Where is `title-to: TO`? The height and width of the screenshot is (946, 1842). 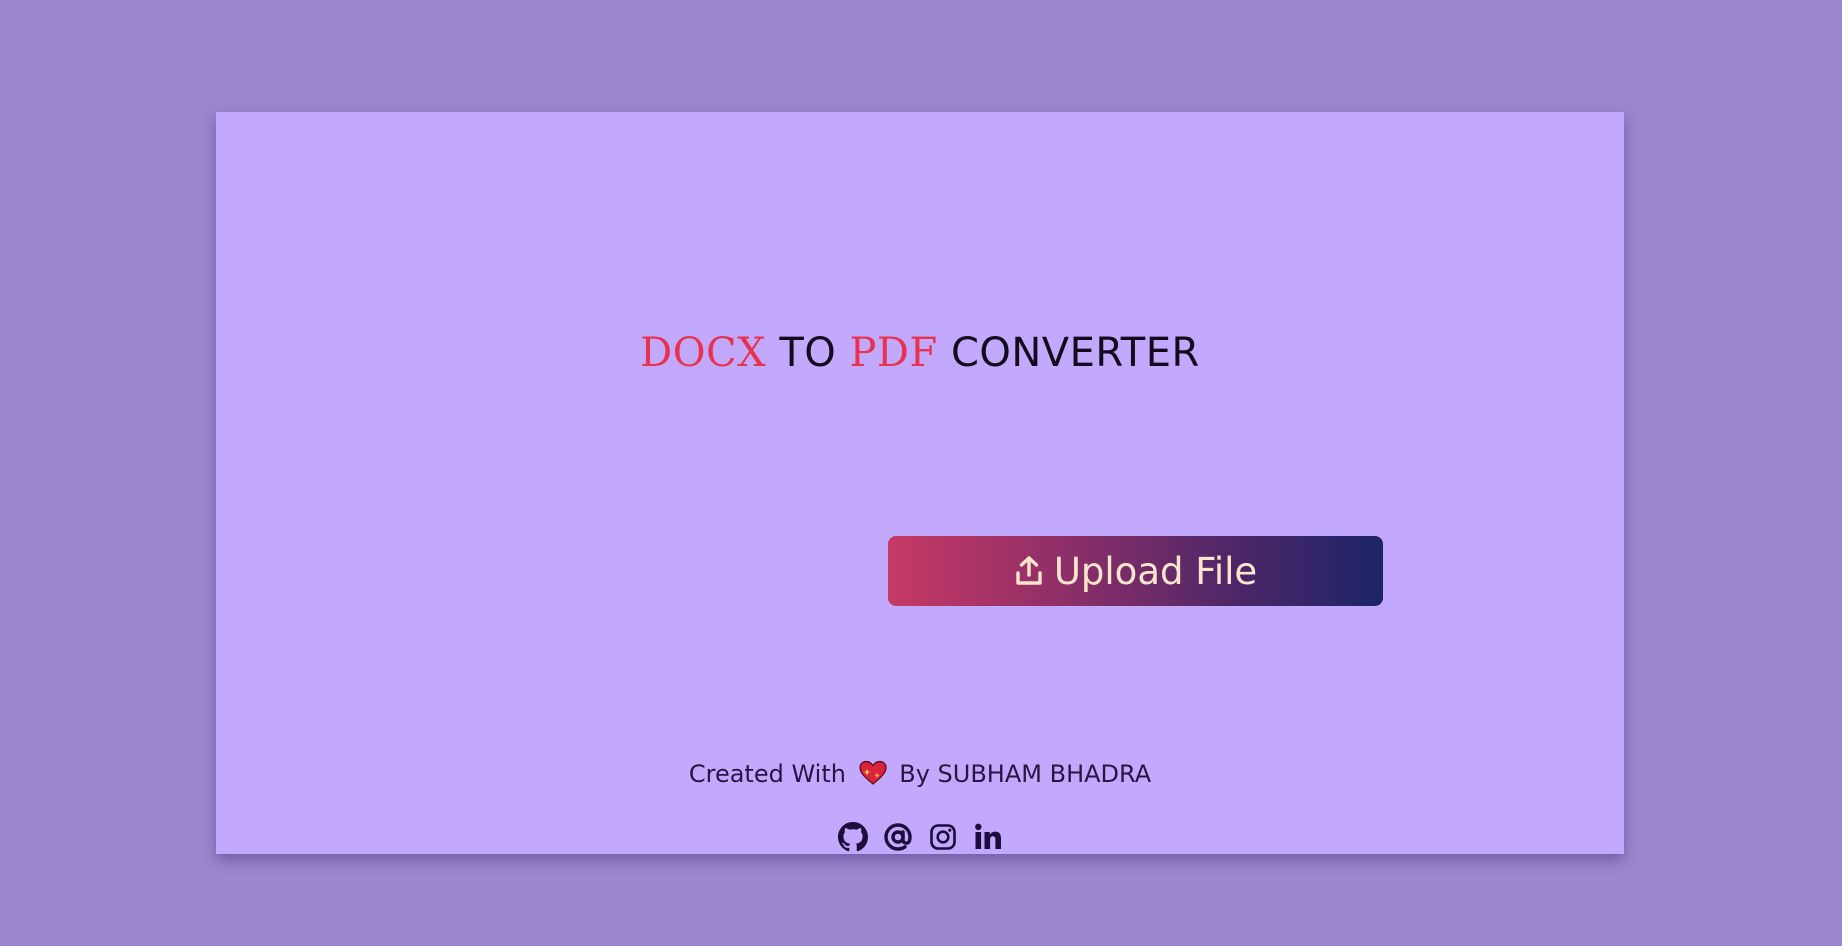
title-to: TO is located at coordinates (808, 353).